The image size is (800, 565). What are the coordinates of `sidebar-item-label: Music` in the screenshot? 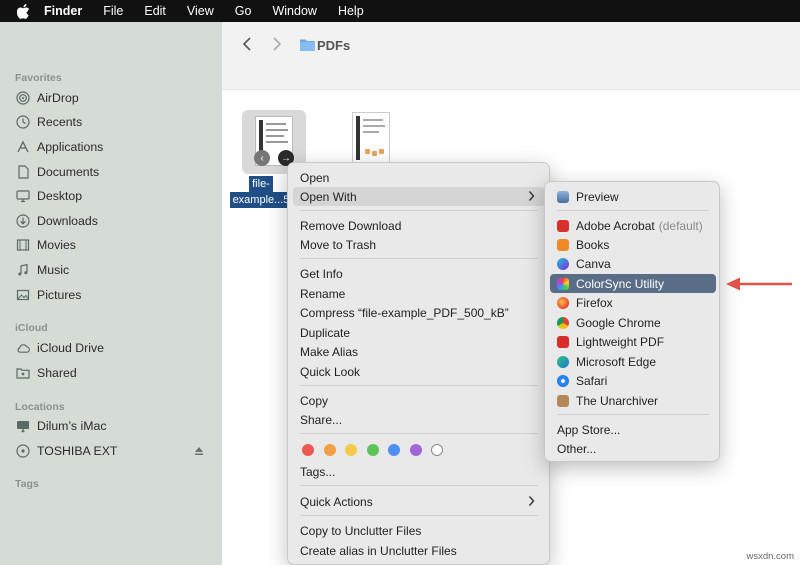 It's located at (53, 270).